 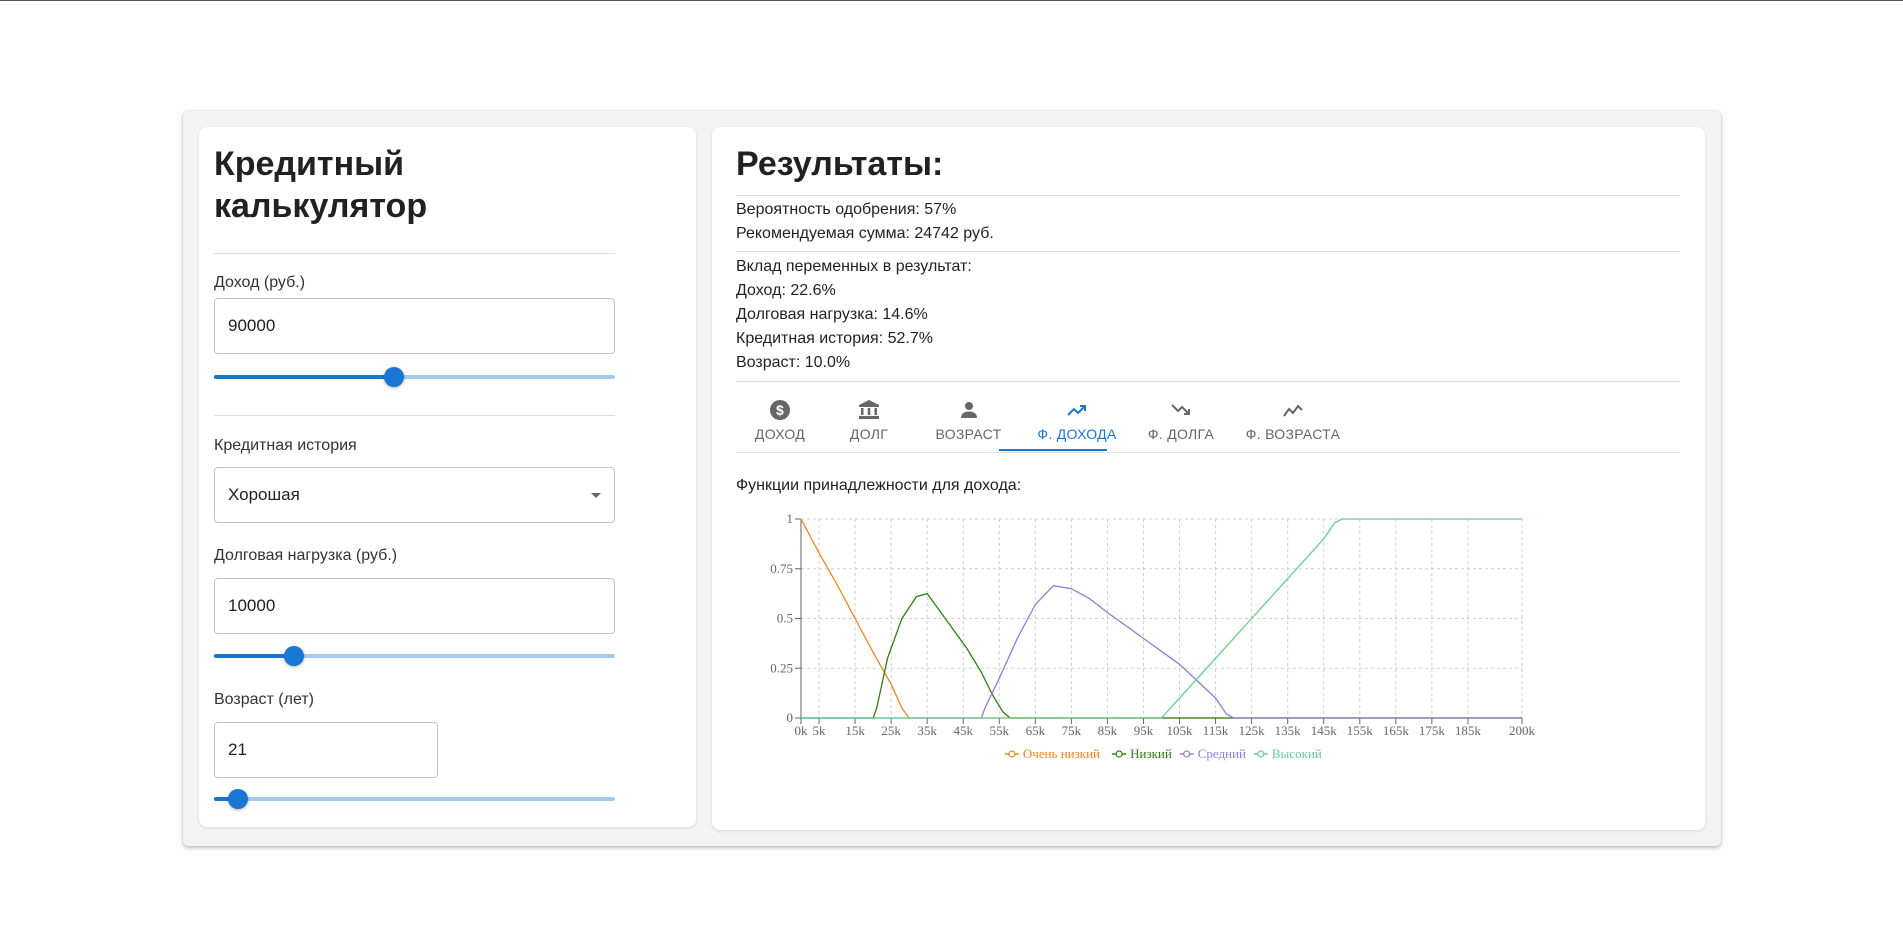 I want to click on x-tick-label: 35k, so click(x=927, y=730).